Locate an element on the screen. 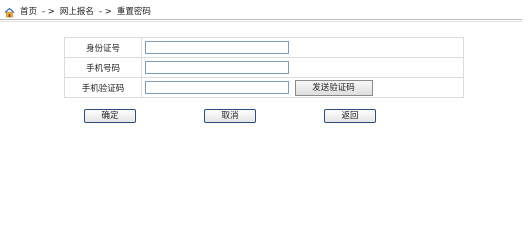 This screenshot has width=528, height=244. phone-number-label: 手机号码 is located at coordinates (103, 67).